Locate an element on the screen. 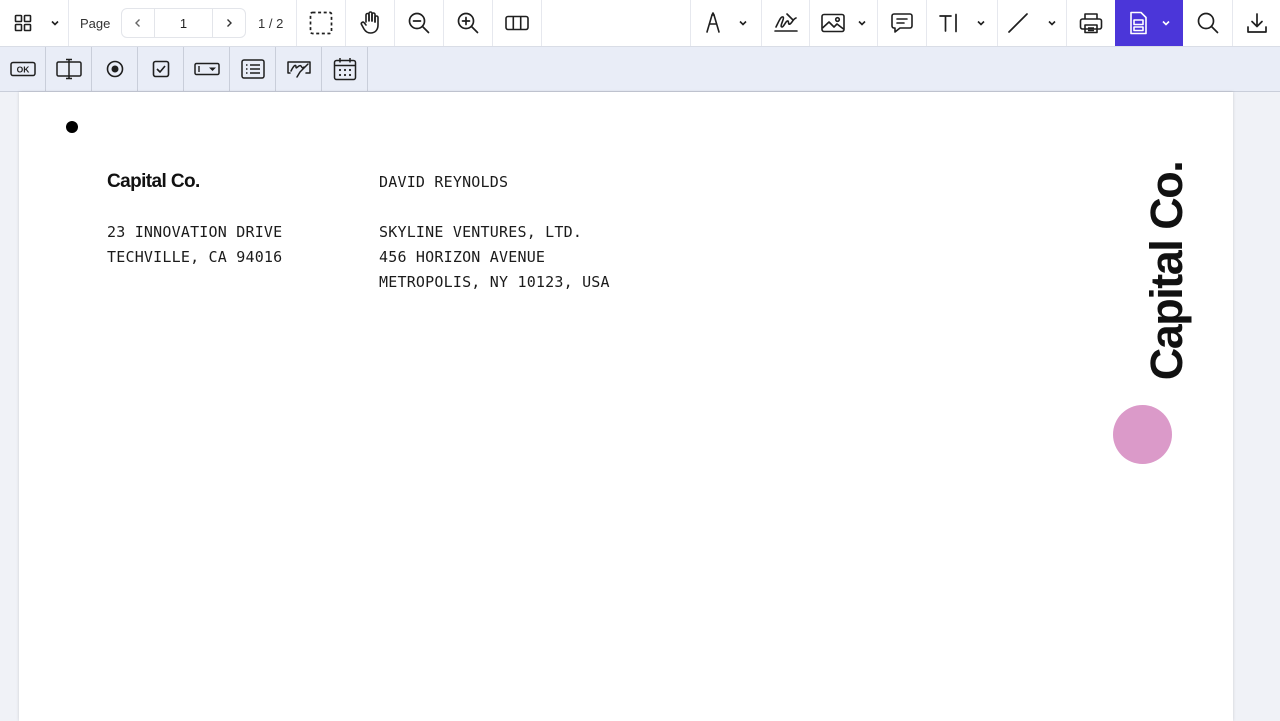 The width and height of the screenshot is (1280, 721). text-field-icon is located at coordinates (68, 69).